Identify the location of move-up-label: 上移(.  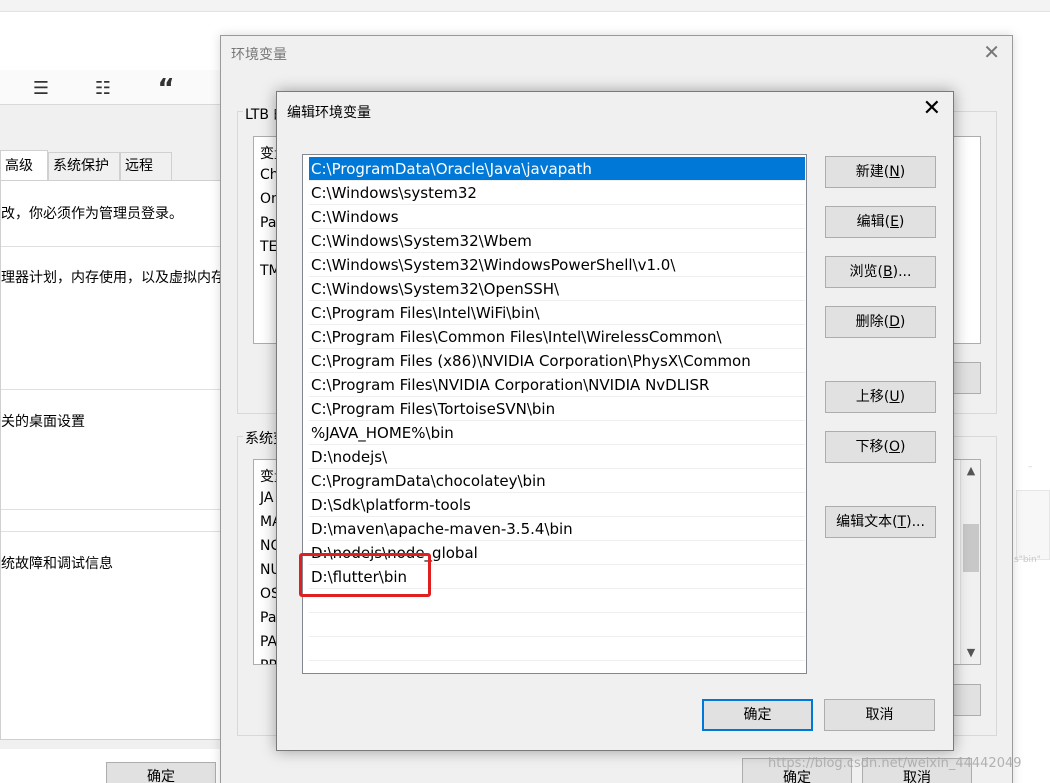
(872, 397).